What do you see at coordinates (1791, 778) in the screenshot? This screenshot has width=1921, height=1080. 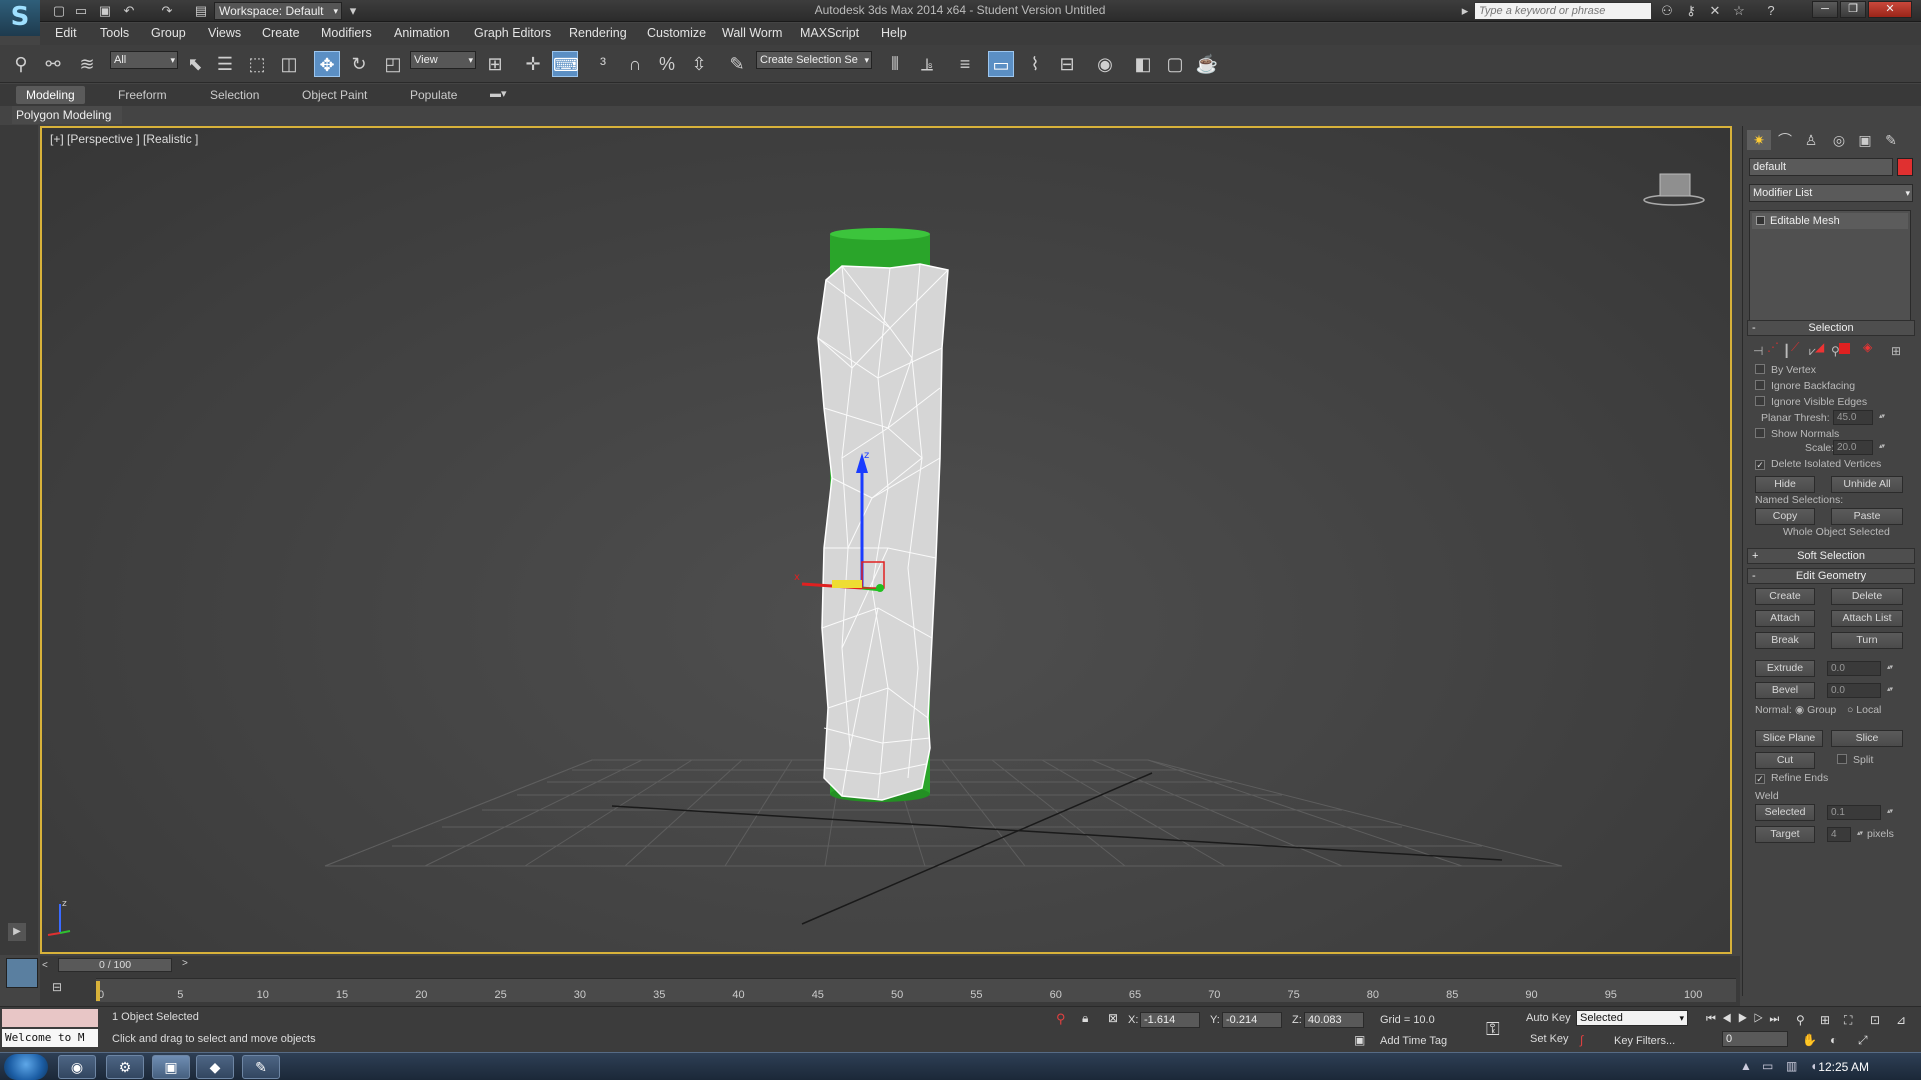 I see `refine-ends-checkbox: ✓ Refine Ends` at bounding box center [1791, 778].